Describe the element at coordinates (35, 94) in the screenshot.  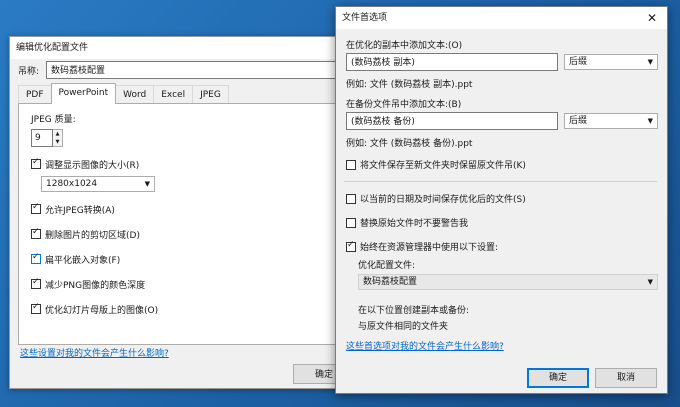
I see `tab-pdf: PDF` at that location.